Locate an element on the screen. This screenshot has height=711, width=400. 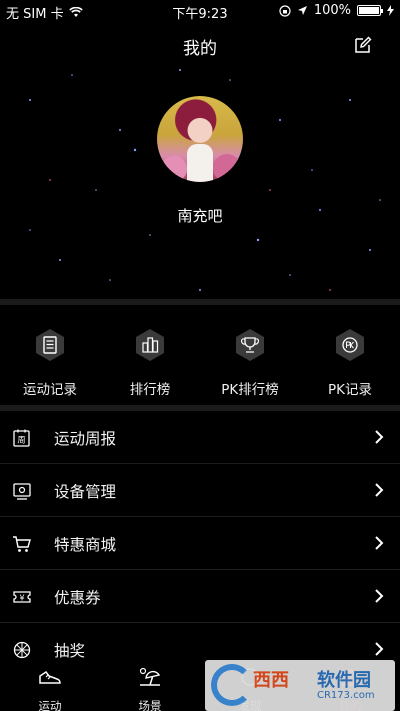
cart-icon is located at coordinates (22, 544).